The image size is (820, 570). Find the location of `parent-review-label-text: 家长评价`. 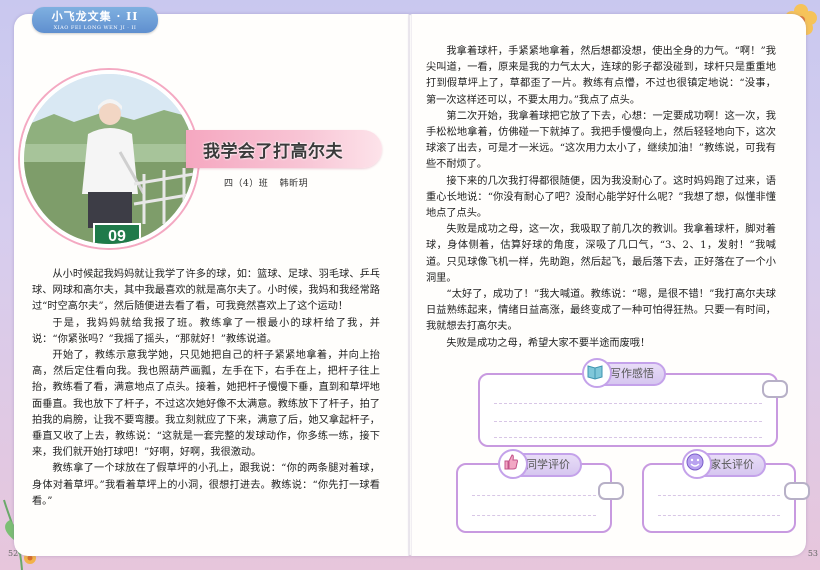

parent-review-label-text: 家长评价 is located at coordinates (732, 464).